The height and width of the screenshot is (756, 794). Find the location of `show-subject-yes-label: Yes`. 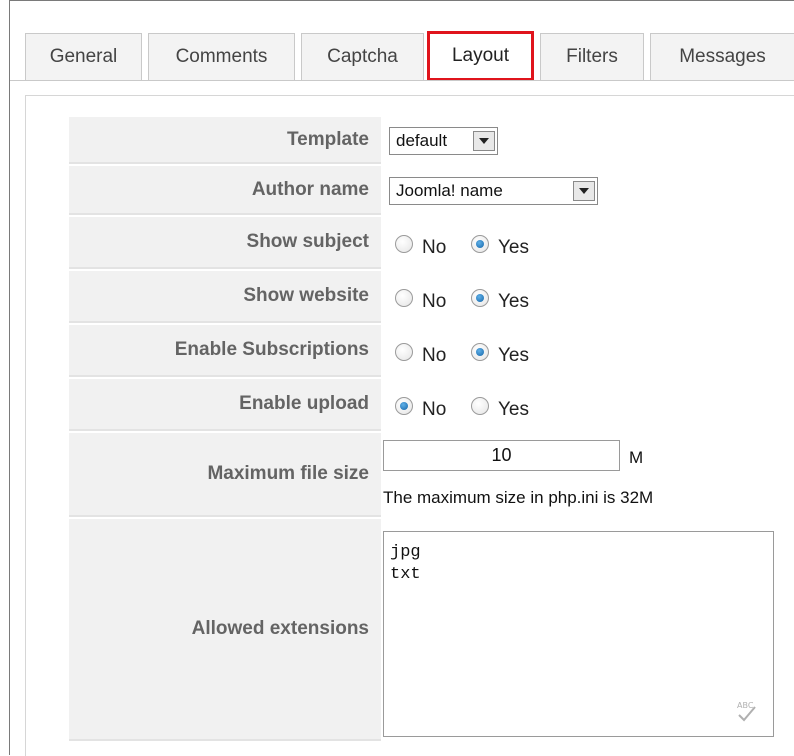

show-subject-yes-label: Yes is located at coordinates (513, 247).